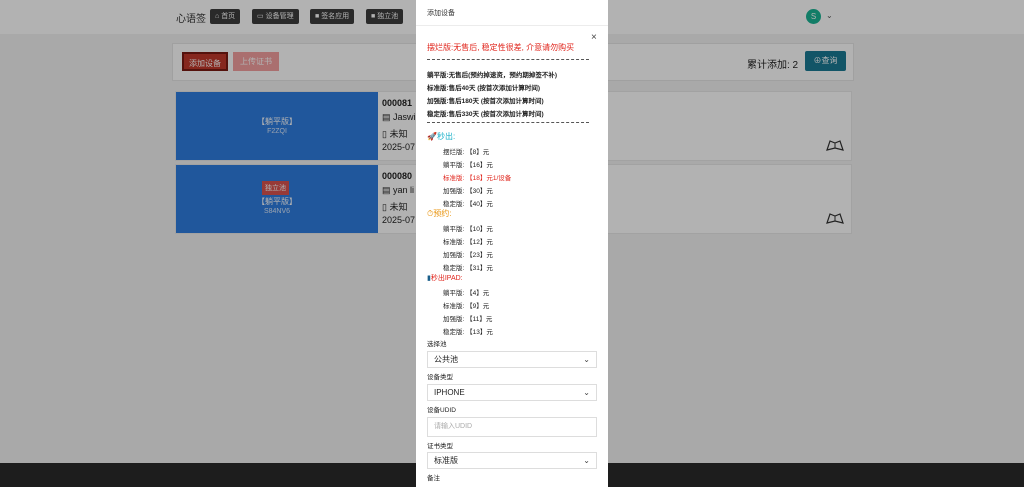 This screenshot has width=1024, height=487. I want to click on cert-type-value: 标准版, so click(446, 460).